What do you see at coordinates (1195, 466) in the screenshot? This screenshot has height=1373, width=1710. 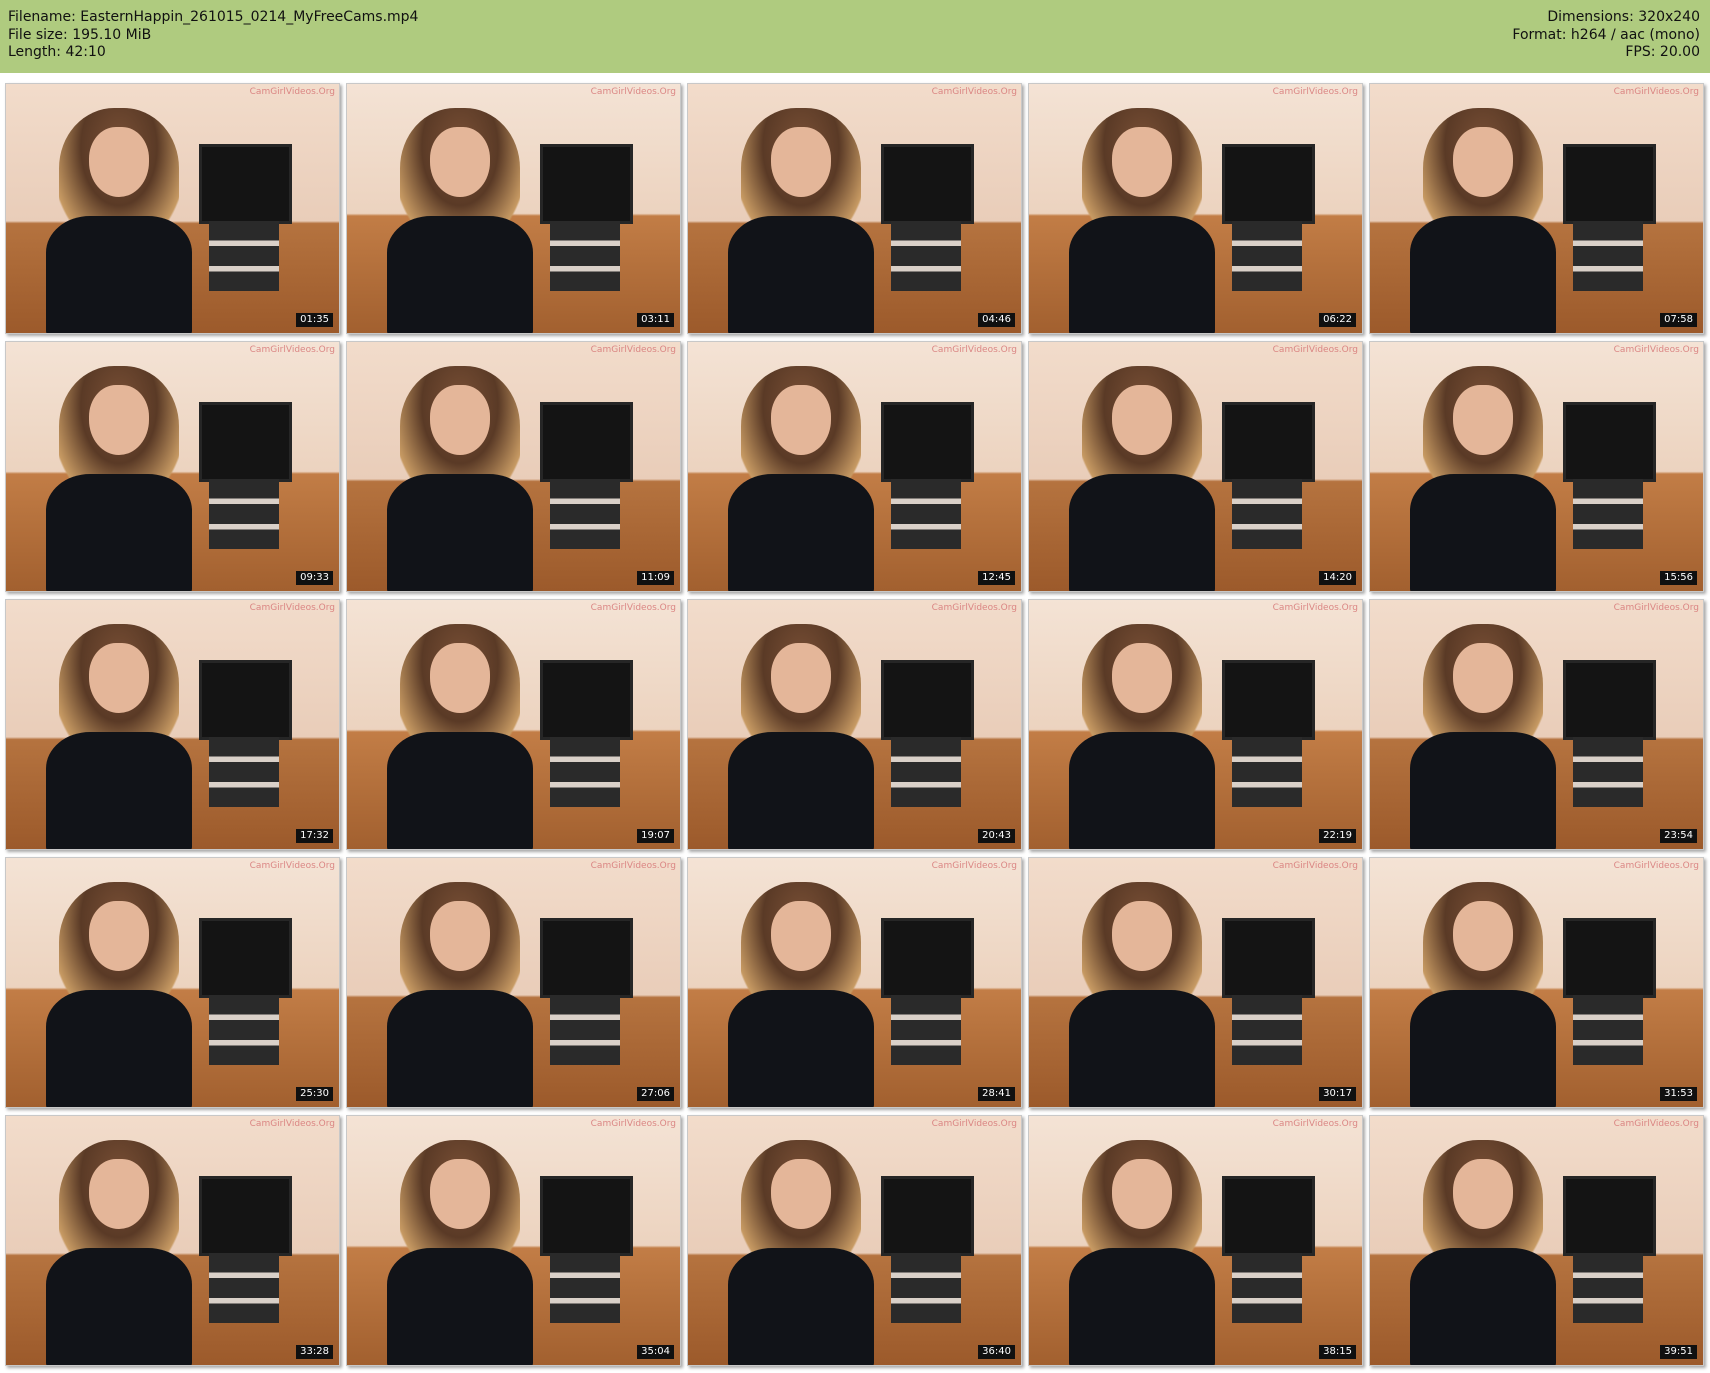 I see `video-thumbnail: CamGirlVideos.Org 14:20` at bounding box center [1195, 466].